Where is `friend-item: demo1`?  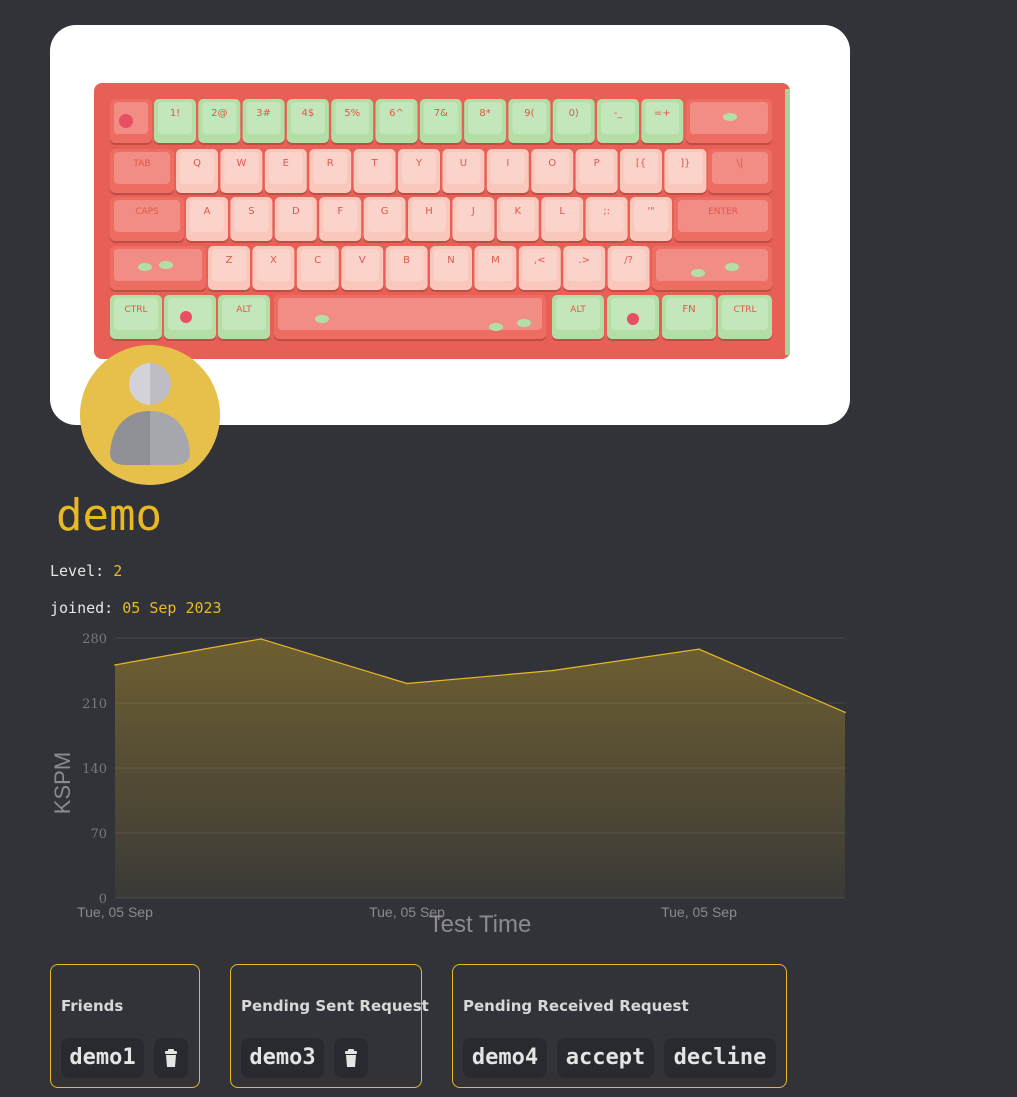 friend-item: demo1 is located at coordinates (102, 1058).